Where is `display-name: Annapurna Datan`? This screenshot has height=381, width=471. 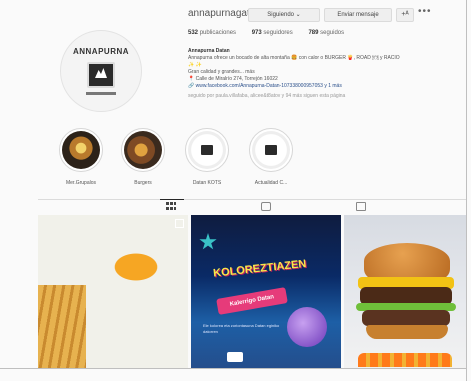 display-name: Annapurna Datan is located at coordinates (209, 51).